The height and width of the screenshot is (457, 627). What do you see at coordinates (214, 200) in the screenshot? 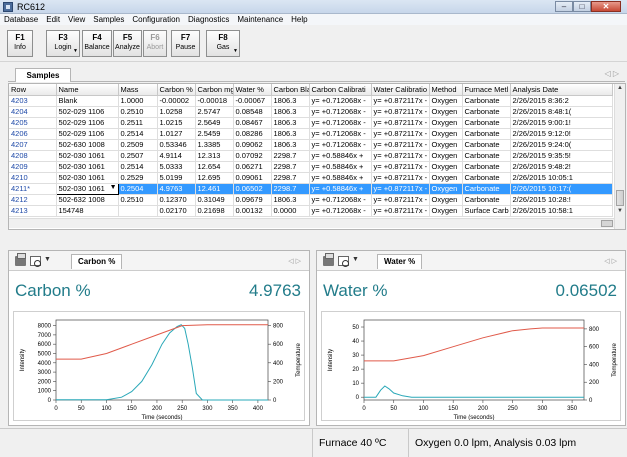
I see `table-cell: 0.31049` at bounding box center [214, 200].